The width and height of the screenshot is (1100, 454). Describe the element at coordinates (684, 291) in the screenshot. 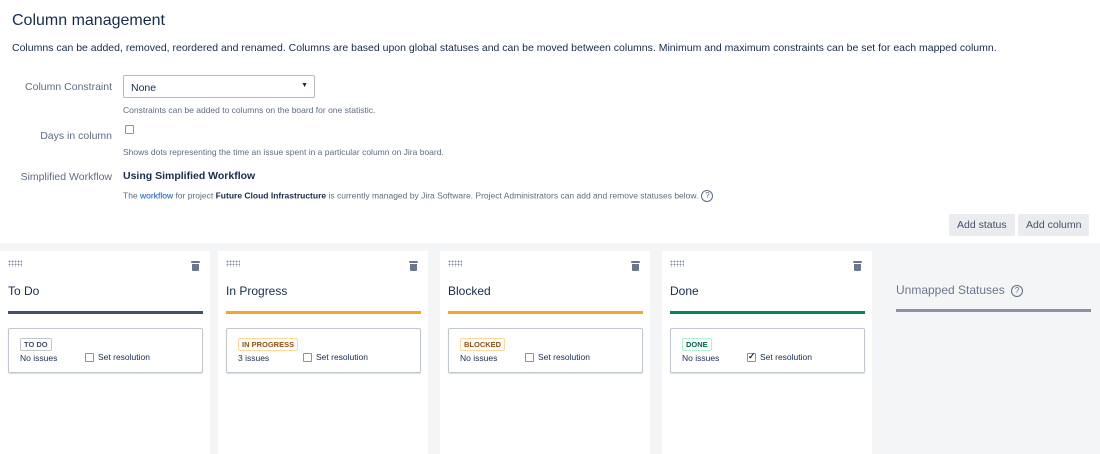

I see `column-name: Done` at that location.